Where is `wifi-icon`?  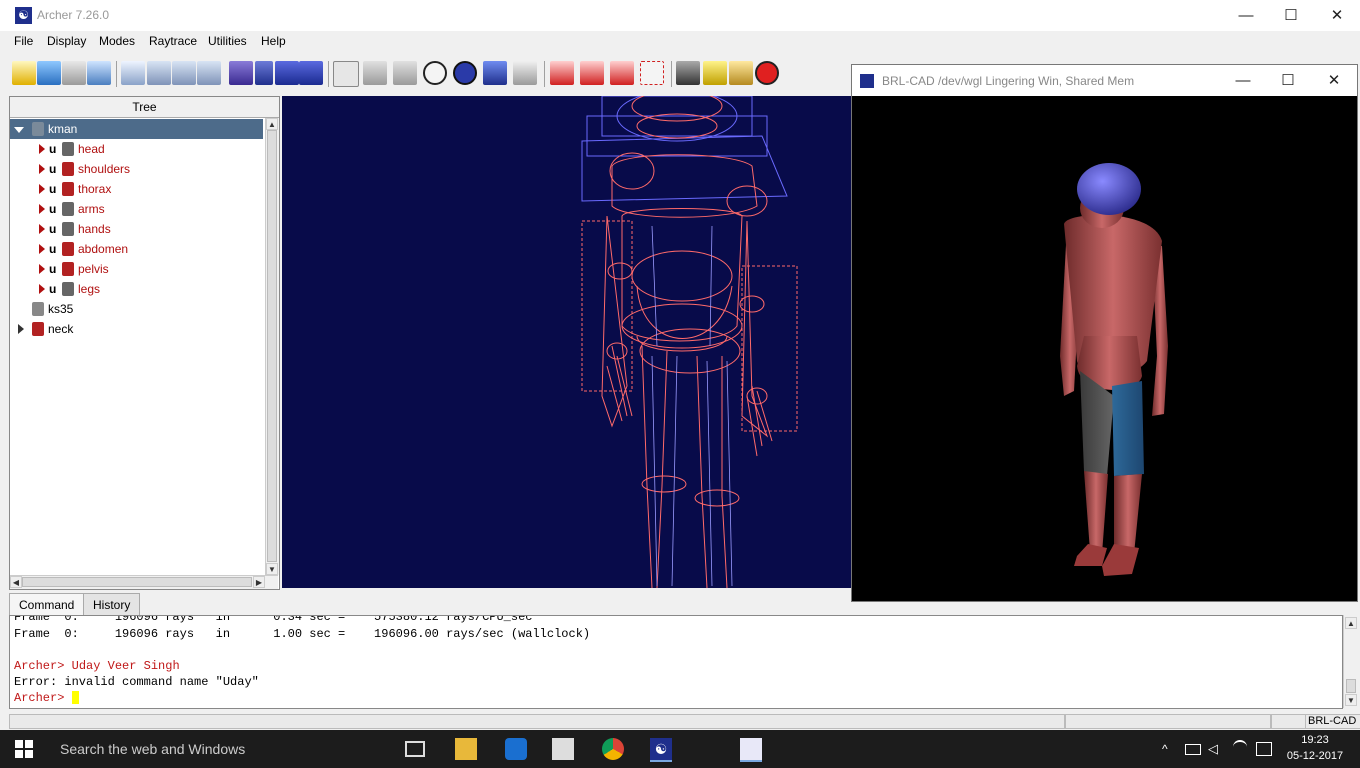 wifi-icon is located at coordinates (1240, 748).